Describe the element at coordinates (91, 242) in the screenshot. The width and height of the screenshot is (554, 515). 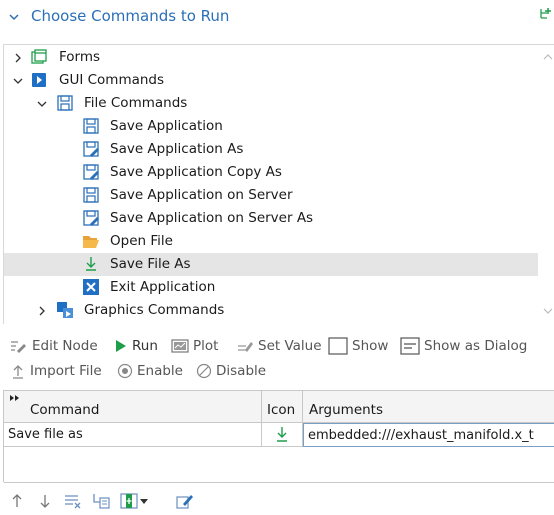
I see `open-folder-icon` at that location.